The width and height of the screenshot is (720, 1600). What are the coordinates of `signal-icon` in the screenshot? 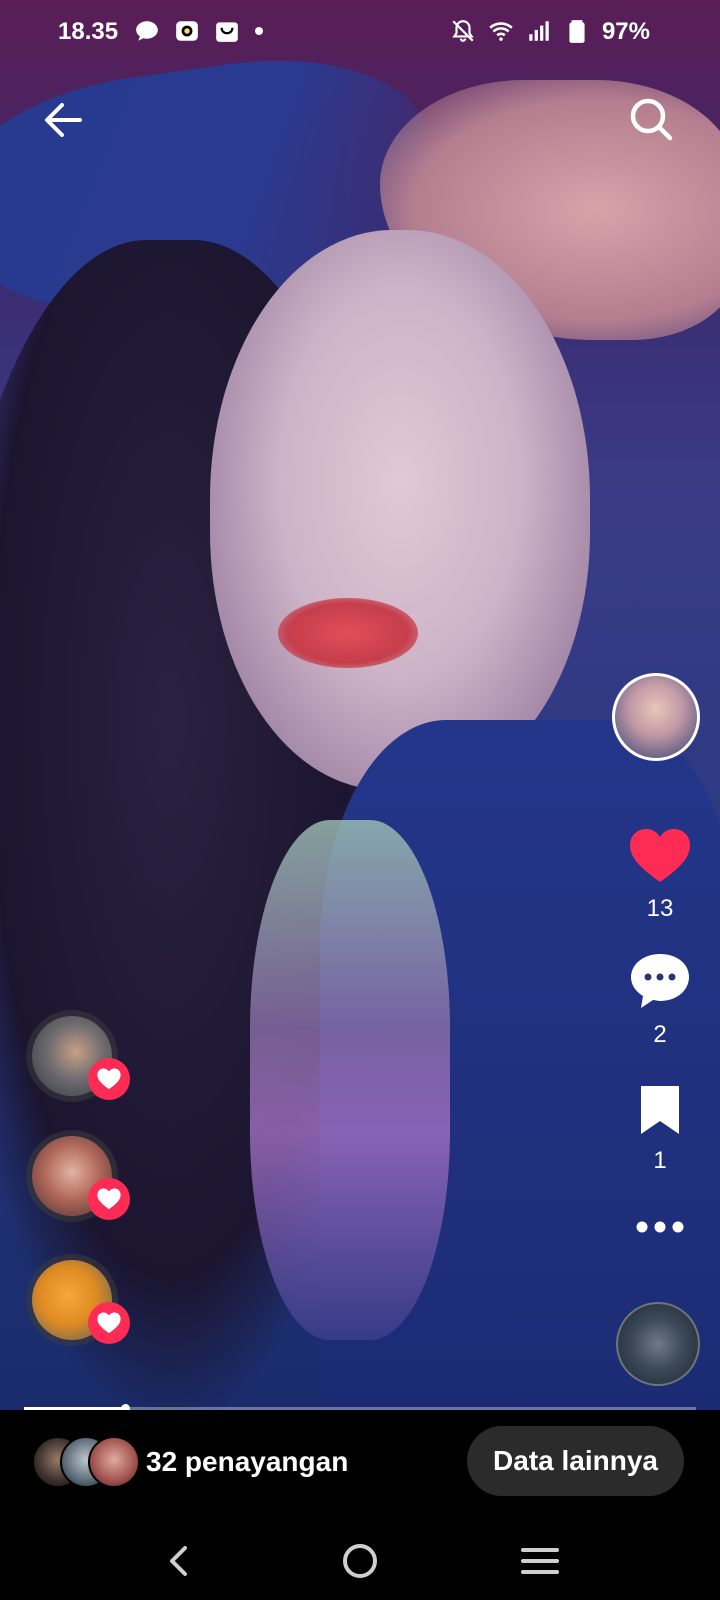 It's located at (539, 31).